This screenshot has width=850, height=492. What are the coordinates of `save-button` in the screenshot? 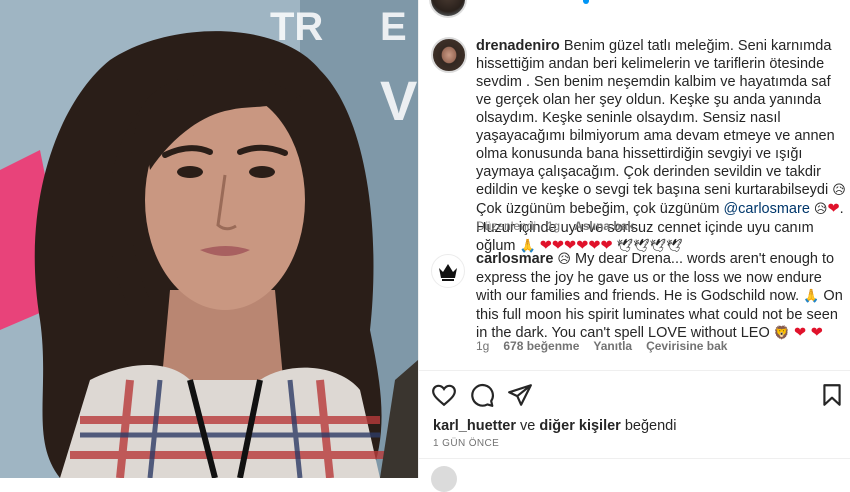 It's located at (832, 395).